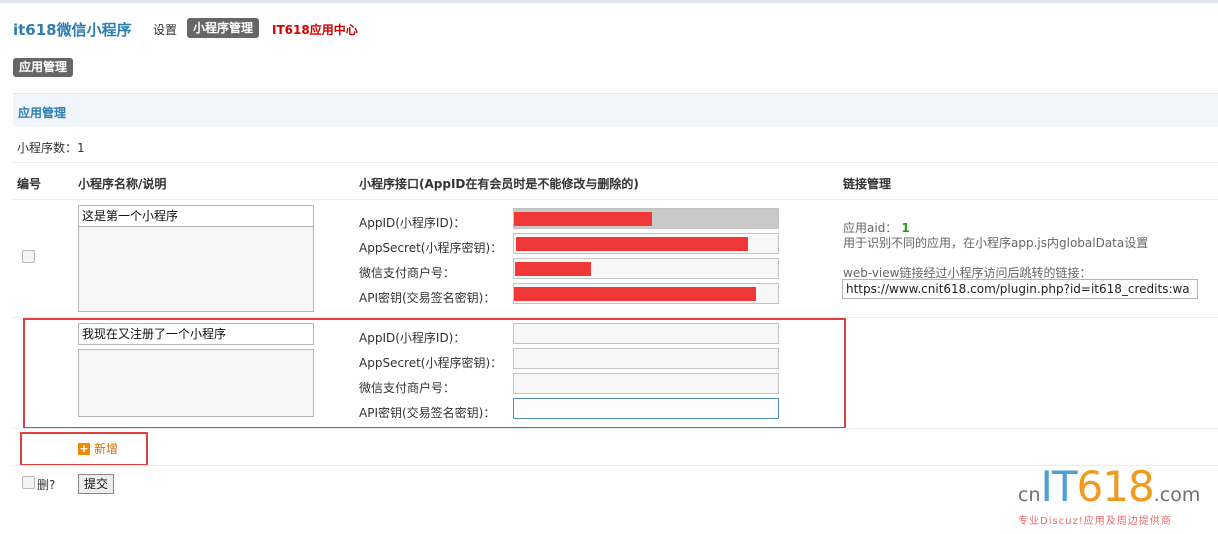 The width and height of the screenshot is (1218, 534). Describe the element at coordinates (72, 30) in the screenshot. I see `plugin-title: it618微信小程序` at that location.